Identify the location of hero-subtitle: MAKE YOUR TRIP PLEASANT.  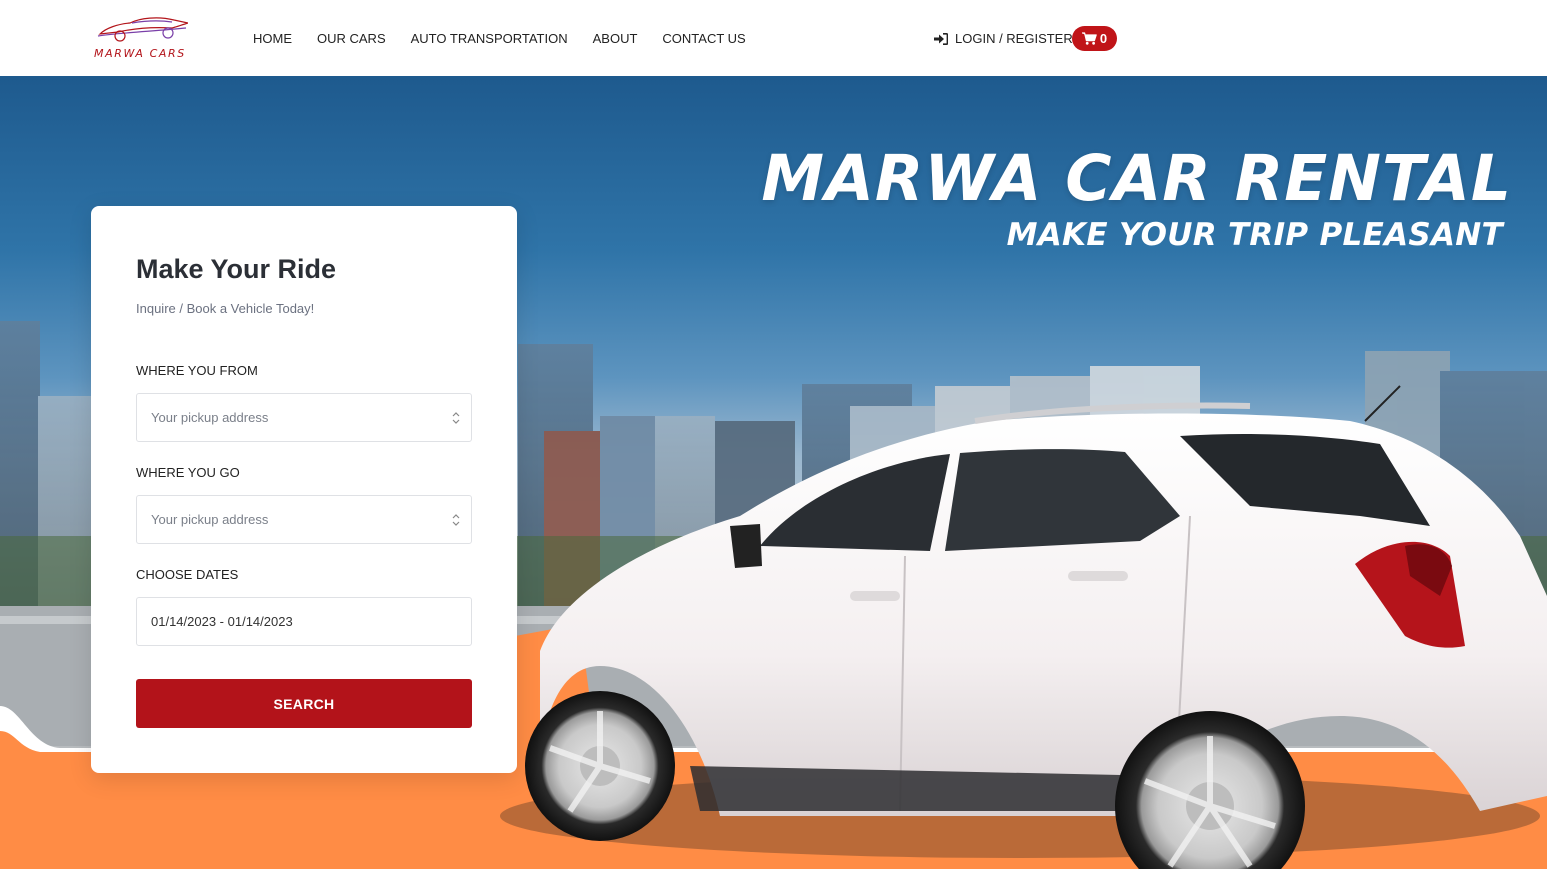
(1254, 235).